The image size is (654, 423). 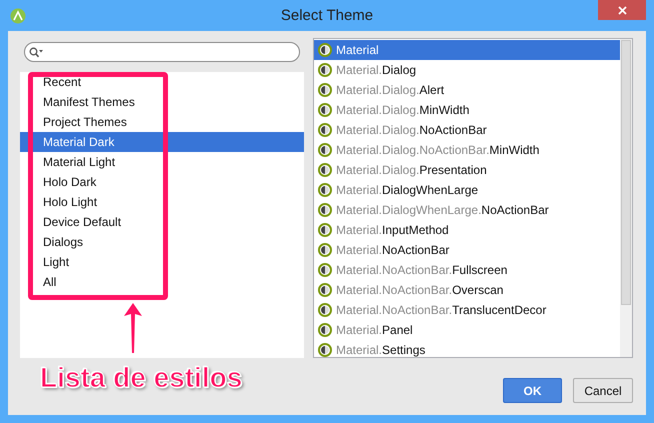 I want to click on search-icon, so click(x=36, y=52).